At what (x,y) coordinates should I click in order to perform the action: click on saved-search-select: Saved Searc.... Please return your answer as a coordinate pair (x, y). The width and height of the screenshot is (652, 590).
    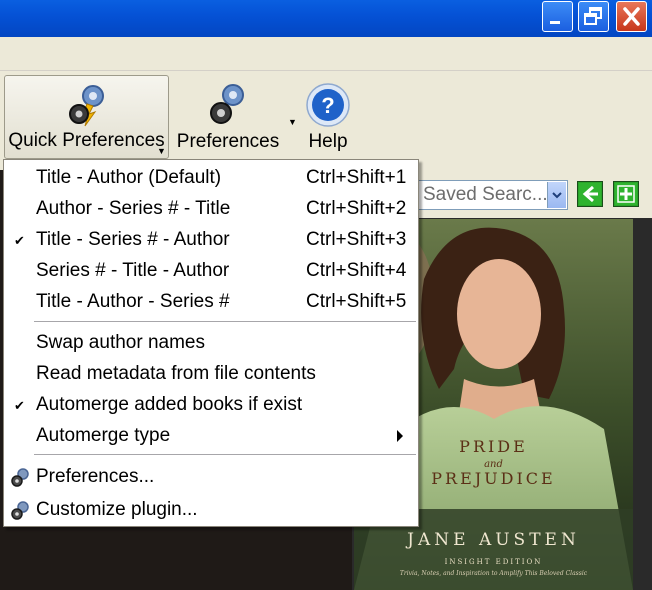
    Looking at the image, I should click on (493, 195).